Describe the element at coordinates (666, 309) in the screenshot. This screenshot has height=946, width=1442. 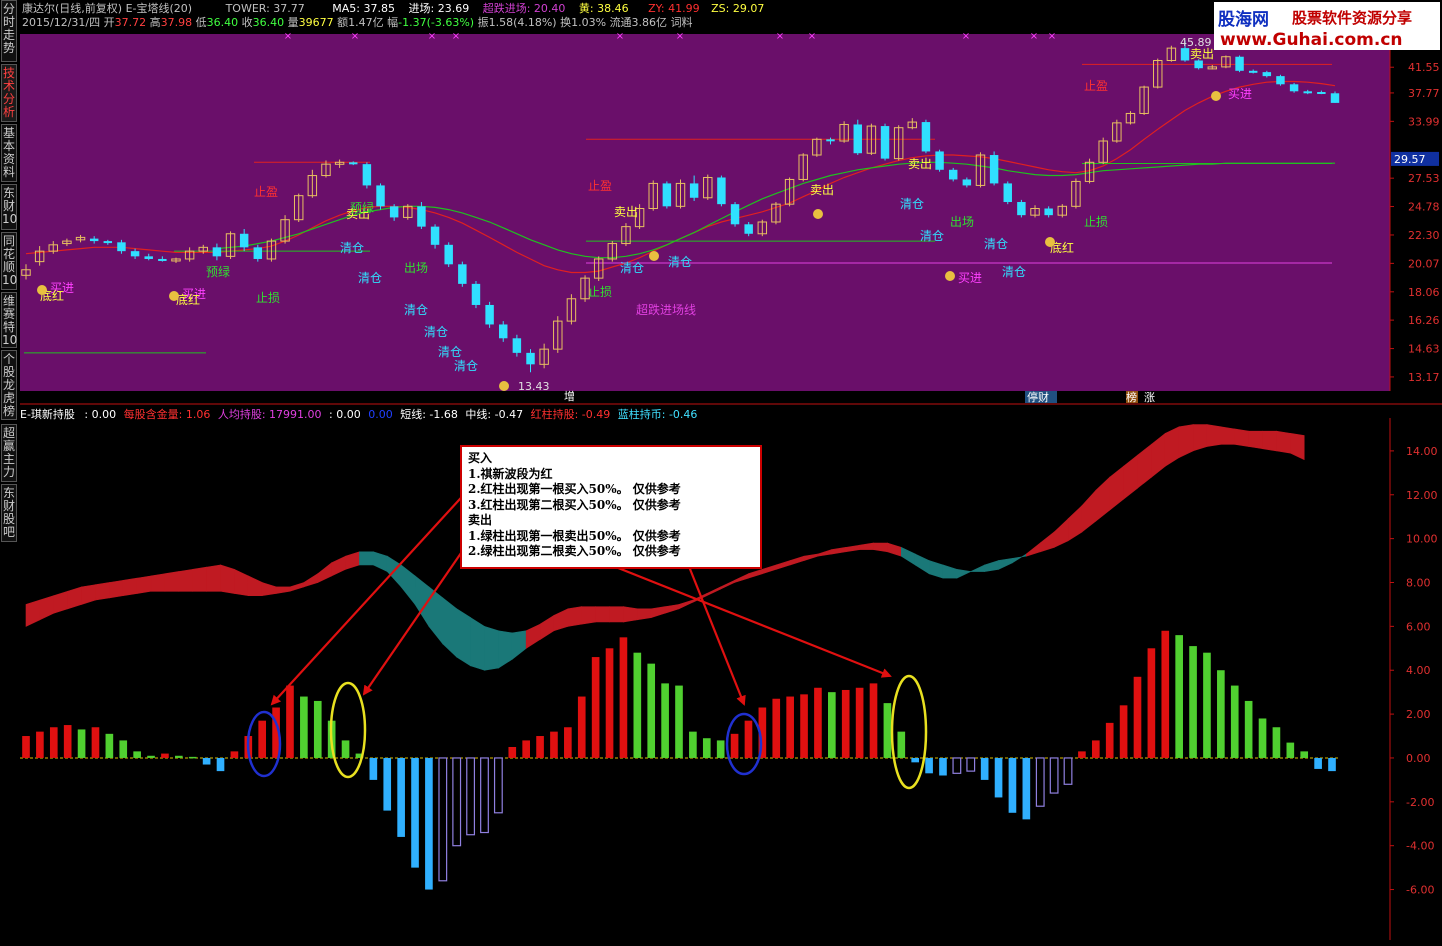
I see `signal-label: 超跌进场线` at that location.